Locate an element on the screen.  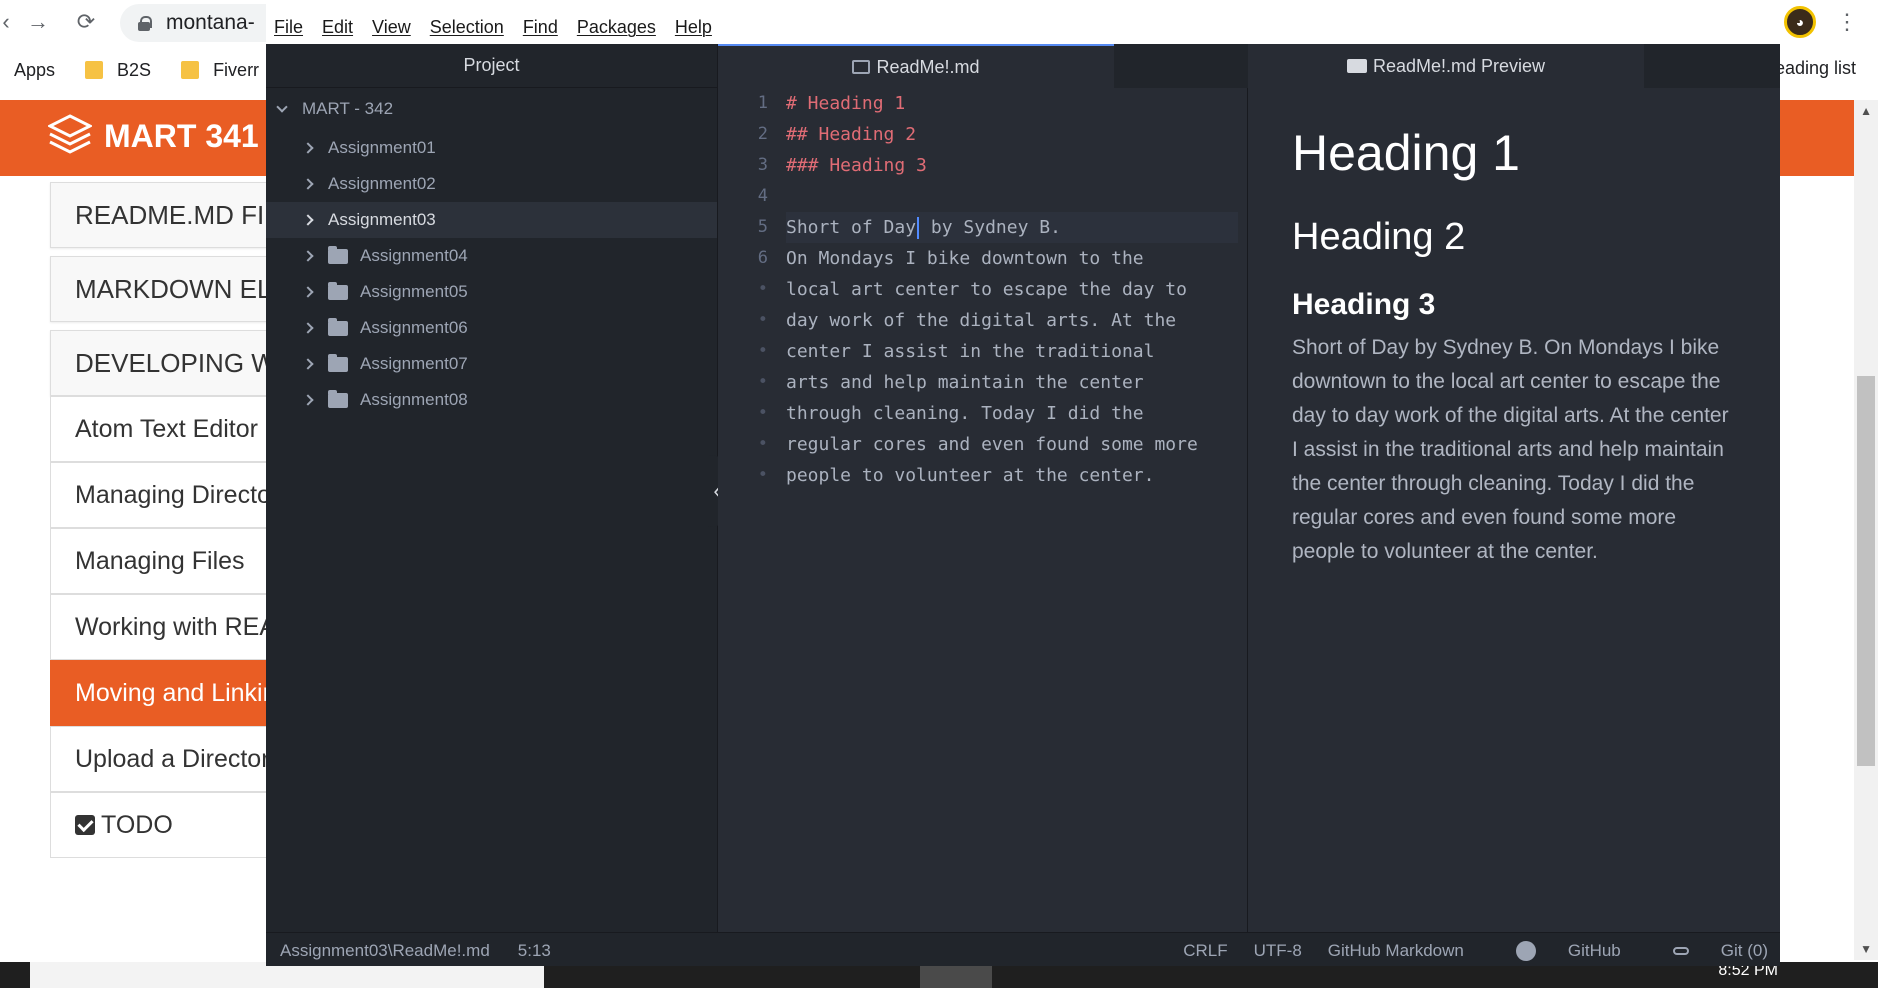
forward-icon: → is located at coordinates (38, 22).